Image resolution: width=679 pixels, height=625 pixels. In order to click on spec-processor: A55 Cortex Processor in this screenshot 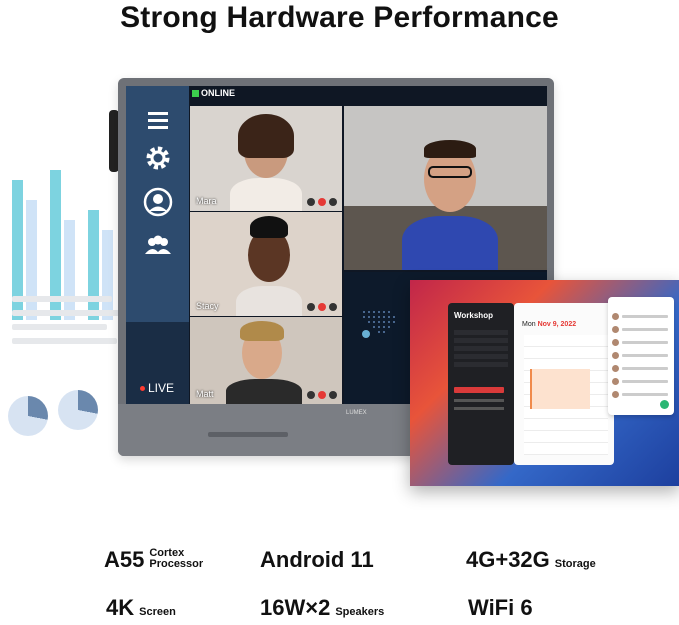, I will do `click(153, 560)`.